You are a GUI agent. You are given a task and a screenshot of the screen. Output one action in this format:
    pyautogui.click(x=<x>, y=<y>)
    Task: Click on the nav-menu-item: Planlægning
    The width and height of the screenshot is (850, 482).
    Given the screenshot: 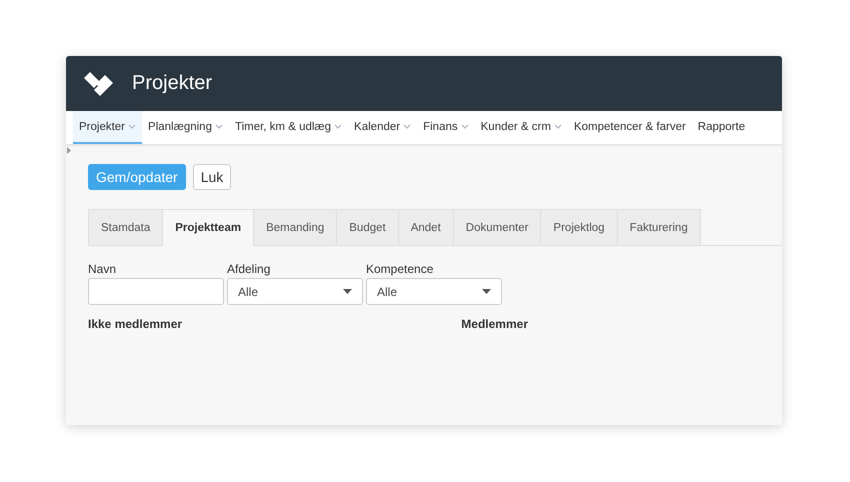 What is the action you would take?
    pyautogui.click(x=185, y=127)
    